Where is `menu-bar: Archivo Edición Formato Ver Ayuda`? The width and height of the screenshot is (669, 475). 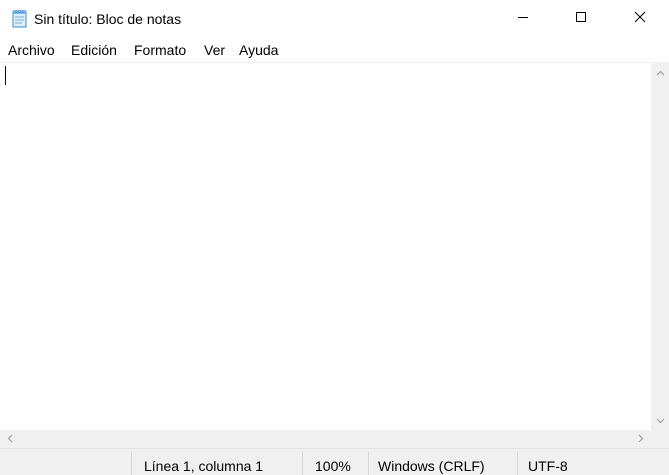
menu-bar: Archivo Edición Formato Ver Ayuda is located at coordinates (334, 50).